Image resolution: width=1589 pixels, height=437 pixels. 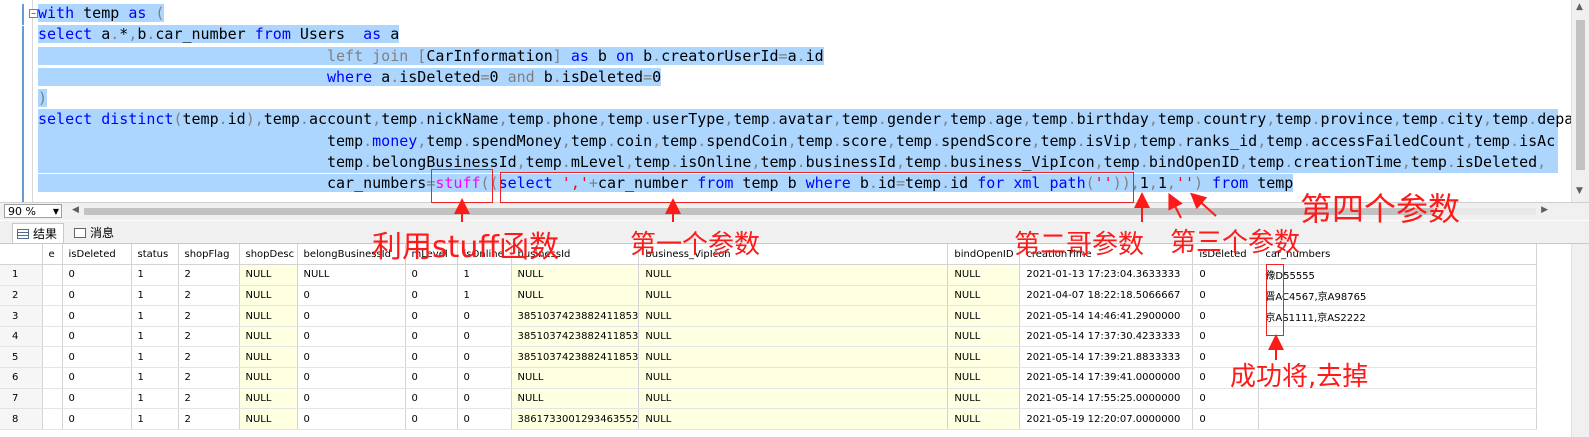 What do you see at coordinates (21, 316) in the screenshot?
I see `row-number: 3` at bounding box center [21, 316].